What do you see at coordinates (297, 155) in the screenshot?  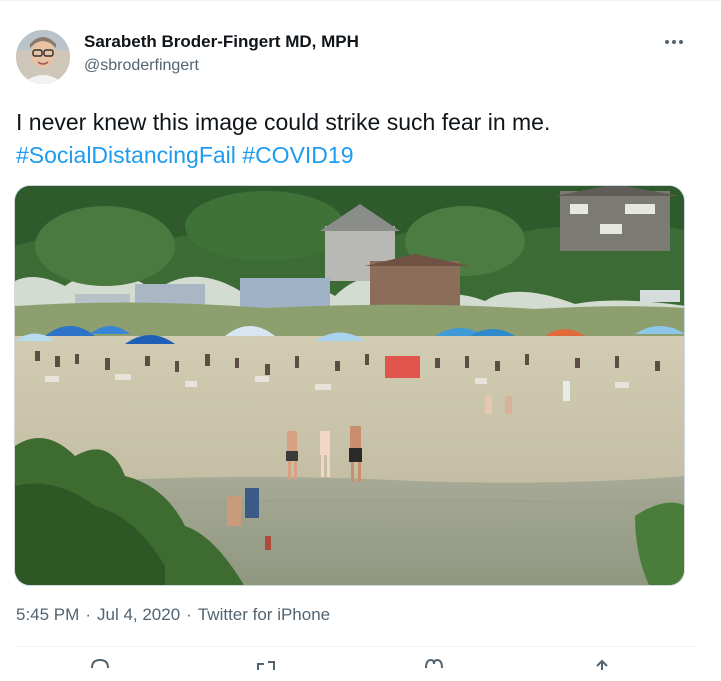 I see `hashtag-covid19: #COVID19` at bounding box center [297, 155].